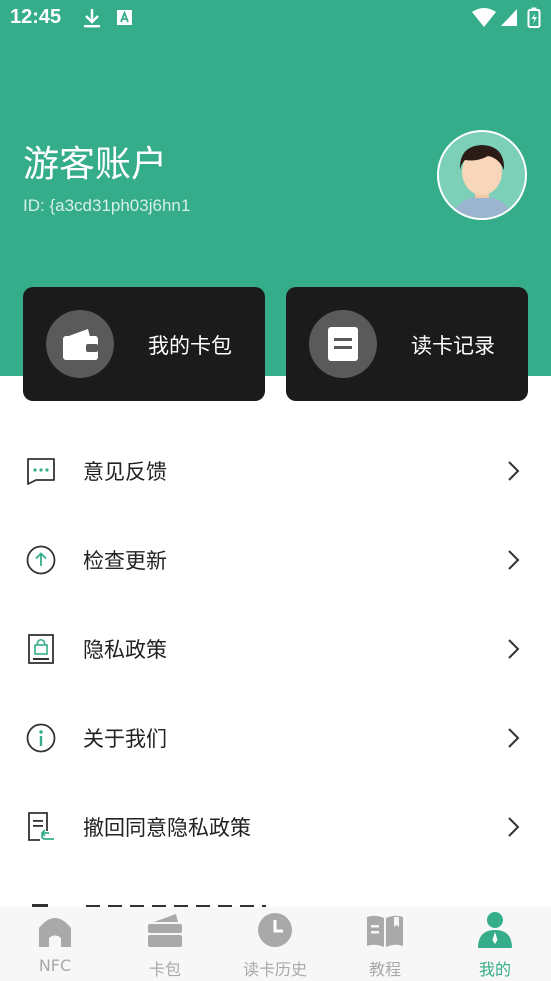 The height and width of the screenshot is (981, 551). What do you see at coordinates (55, 932) in the screenshot?
I see `home-icon` at bounding box center [55, 932].